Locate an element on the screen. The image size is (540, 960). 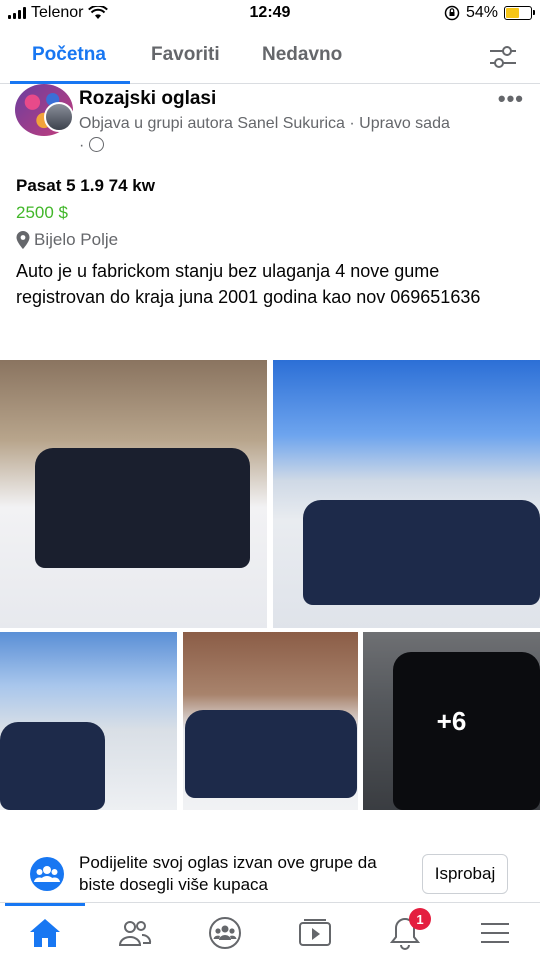
nav-home is located at coordinates (45, 933).